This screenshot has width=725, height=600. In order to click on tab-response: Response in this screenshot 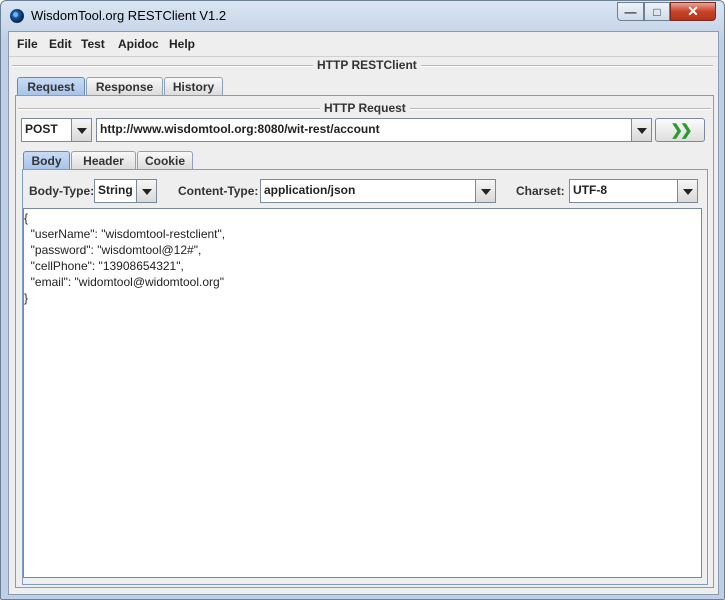, I will do `click(124, 86)`.